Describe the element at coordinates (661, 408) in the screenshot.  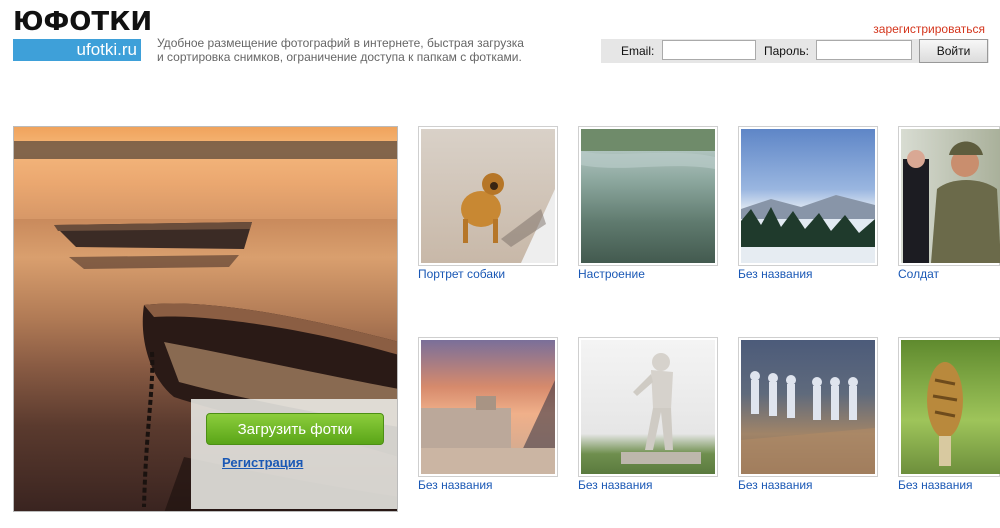
I see `statue-photo` at that location.